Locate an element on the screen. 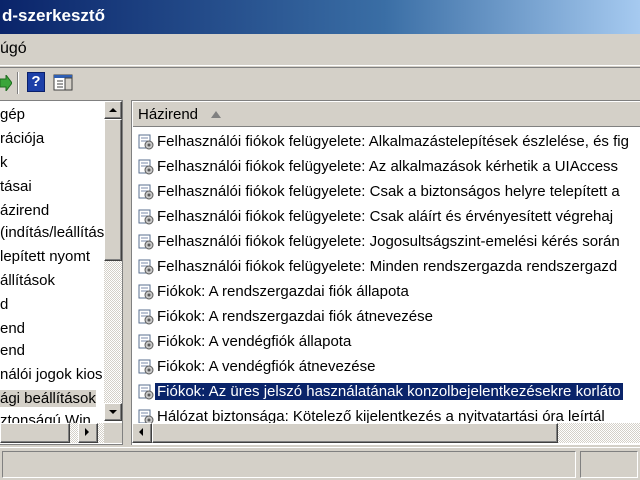  status-panel-main is located at coordinates (289, 464).